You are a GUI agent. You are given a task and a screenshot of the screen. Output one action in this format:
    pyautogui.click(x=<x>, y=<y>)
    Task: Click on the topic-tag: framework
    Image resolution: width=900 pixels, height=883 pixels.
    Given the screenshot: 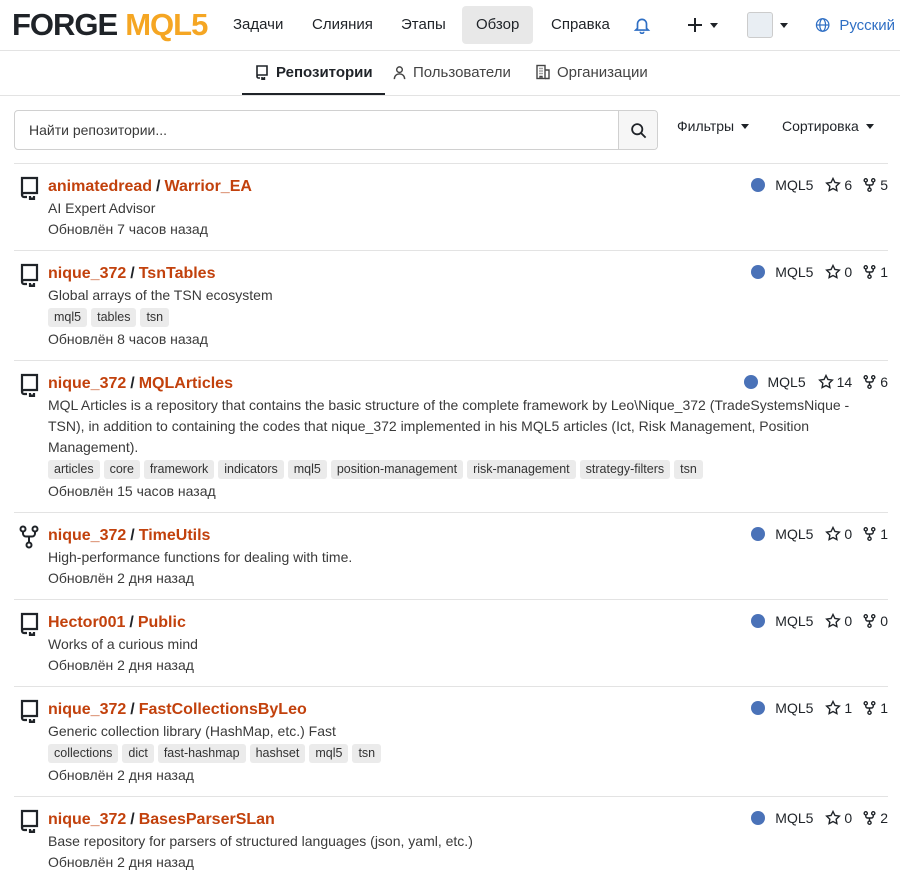 What is the action you would take?
    pyautogui.click(x=179, y=469)
    